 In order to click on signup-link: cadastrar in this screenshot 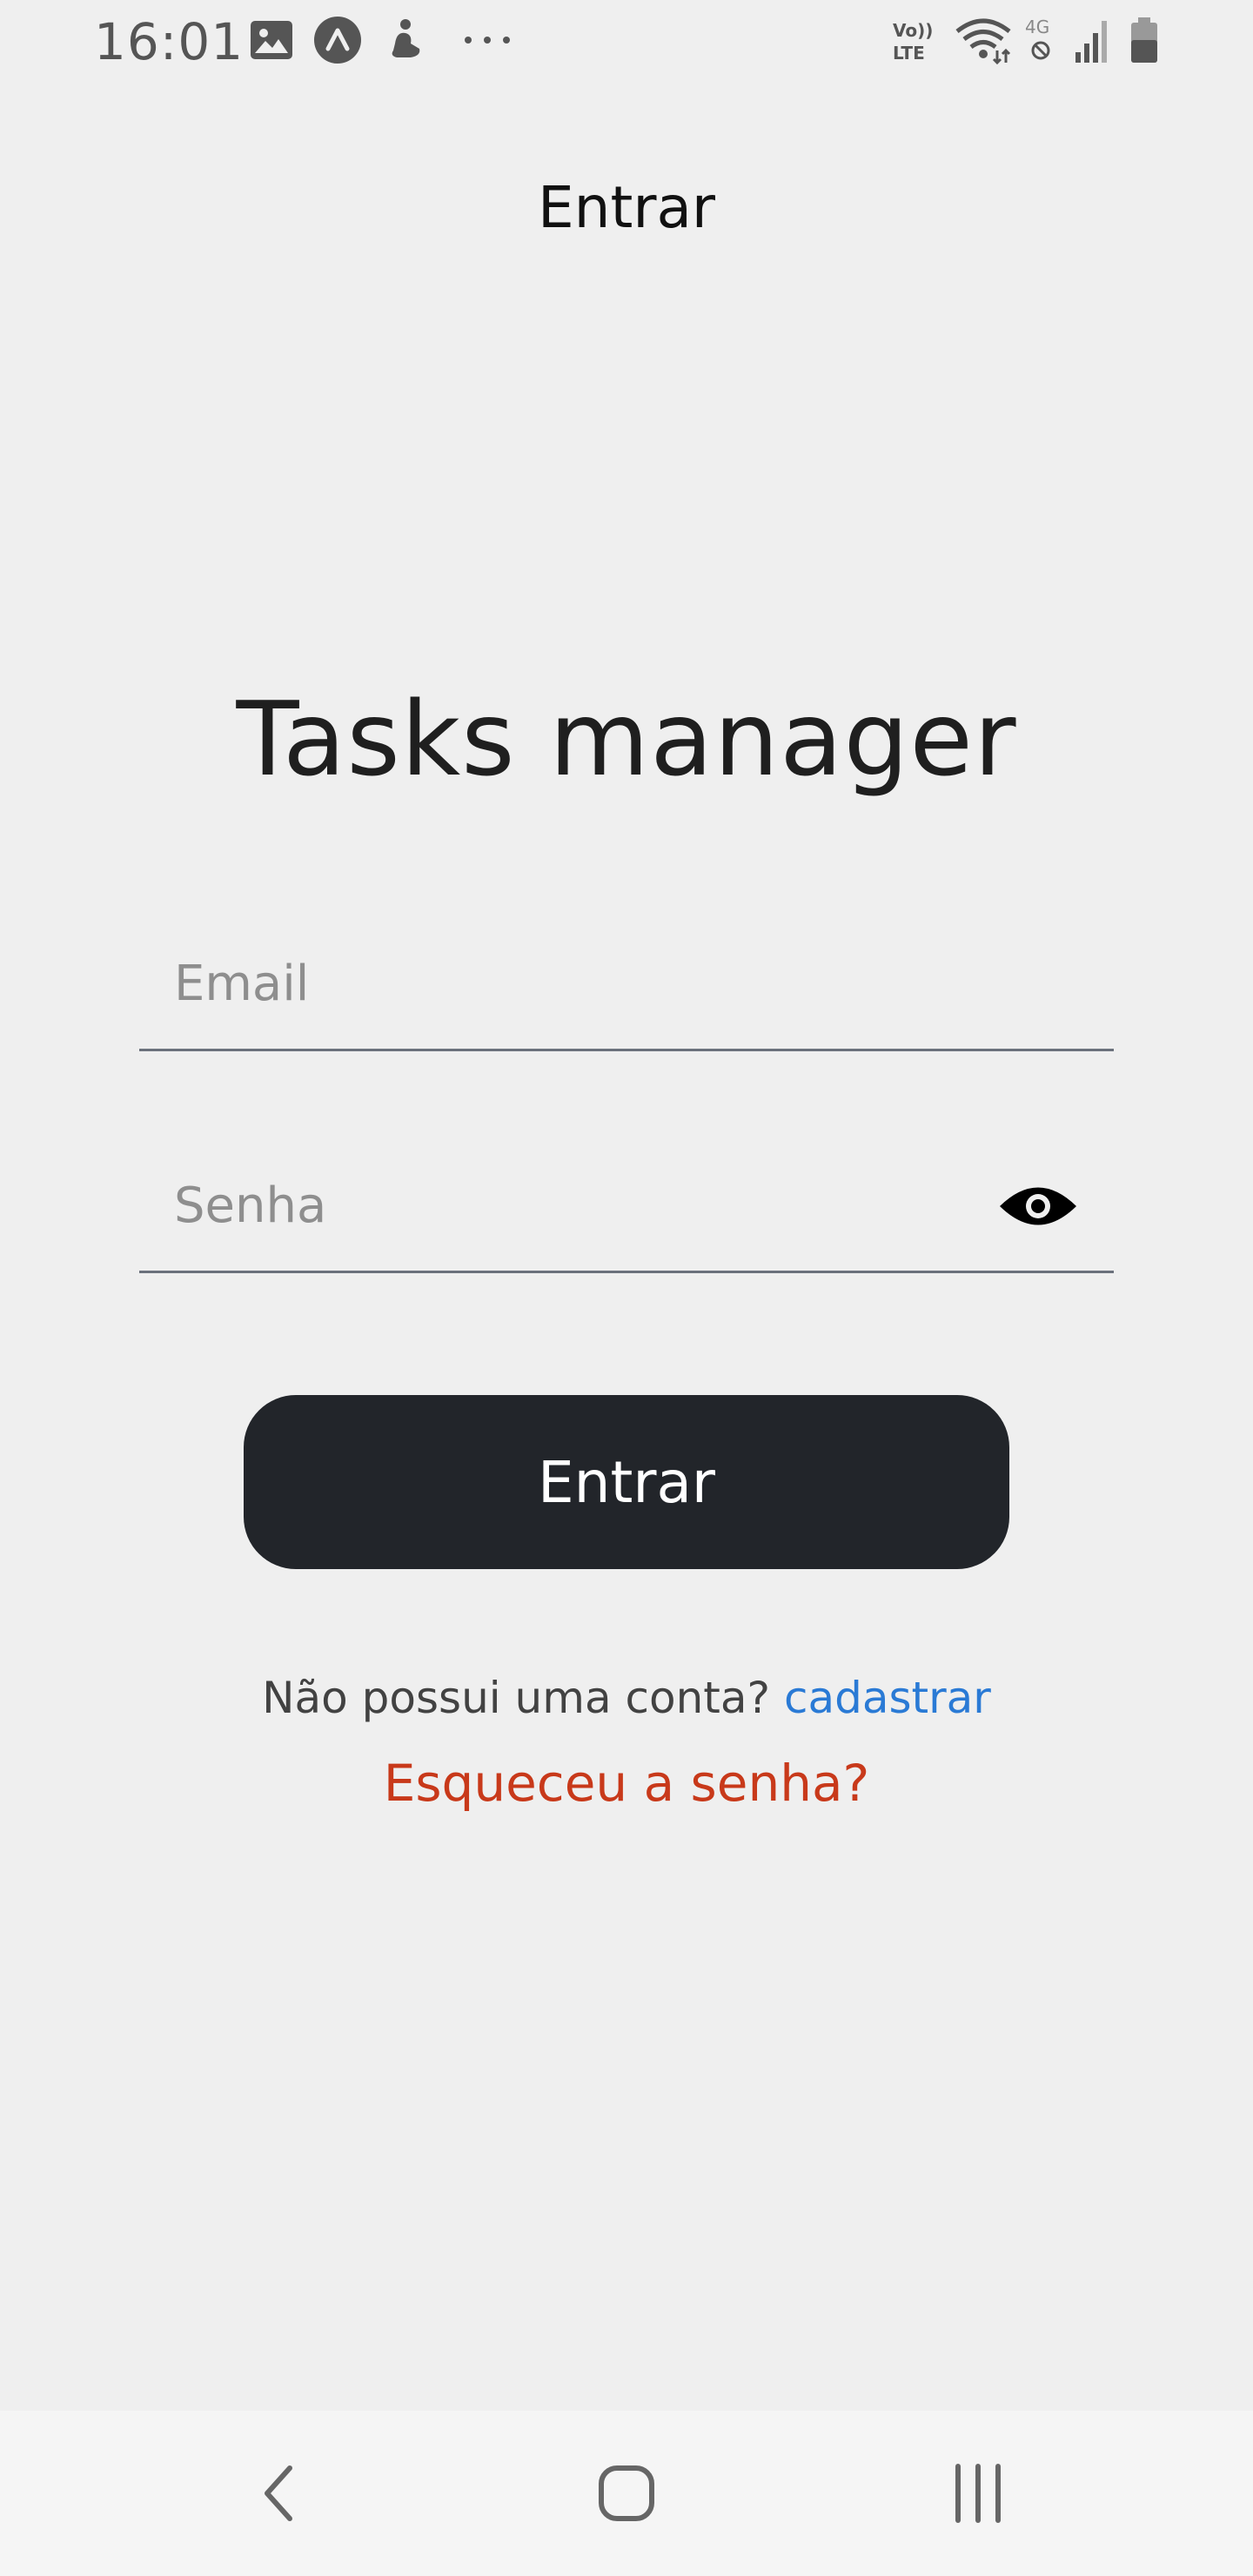, I will do `click(887, 1698)`.